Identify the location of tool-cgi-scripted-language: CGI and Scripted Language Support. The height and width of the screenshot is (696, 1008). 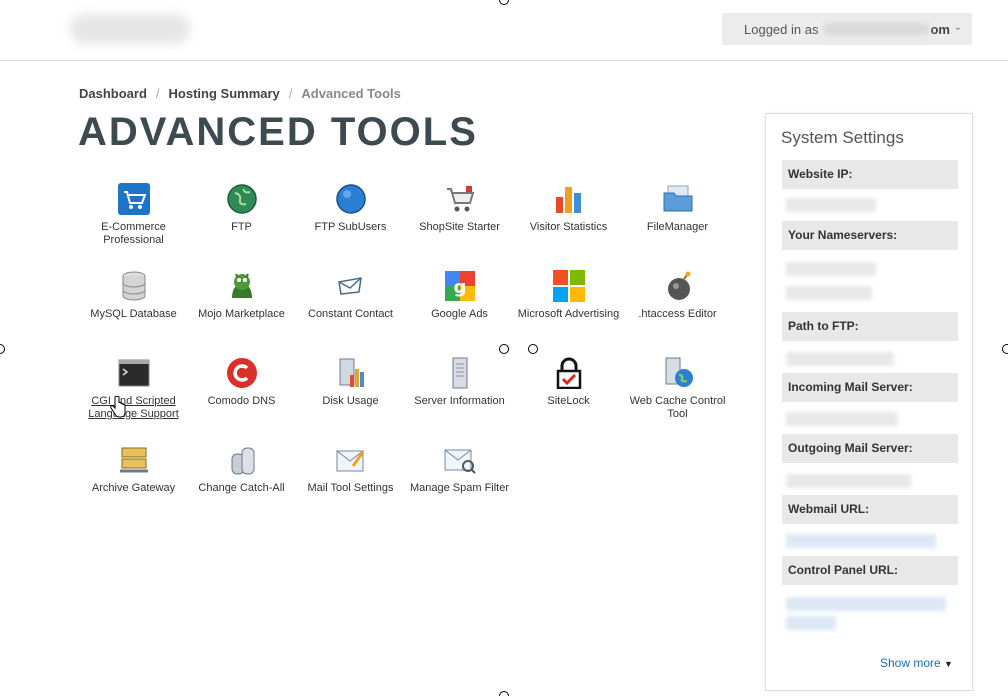
(133, 389).